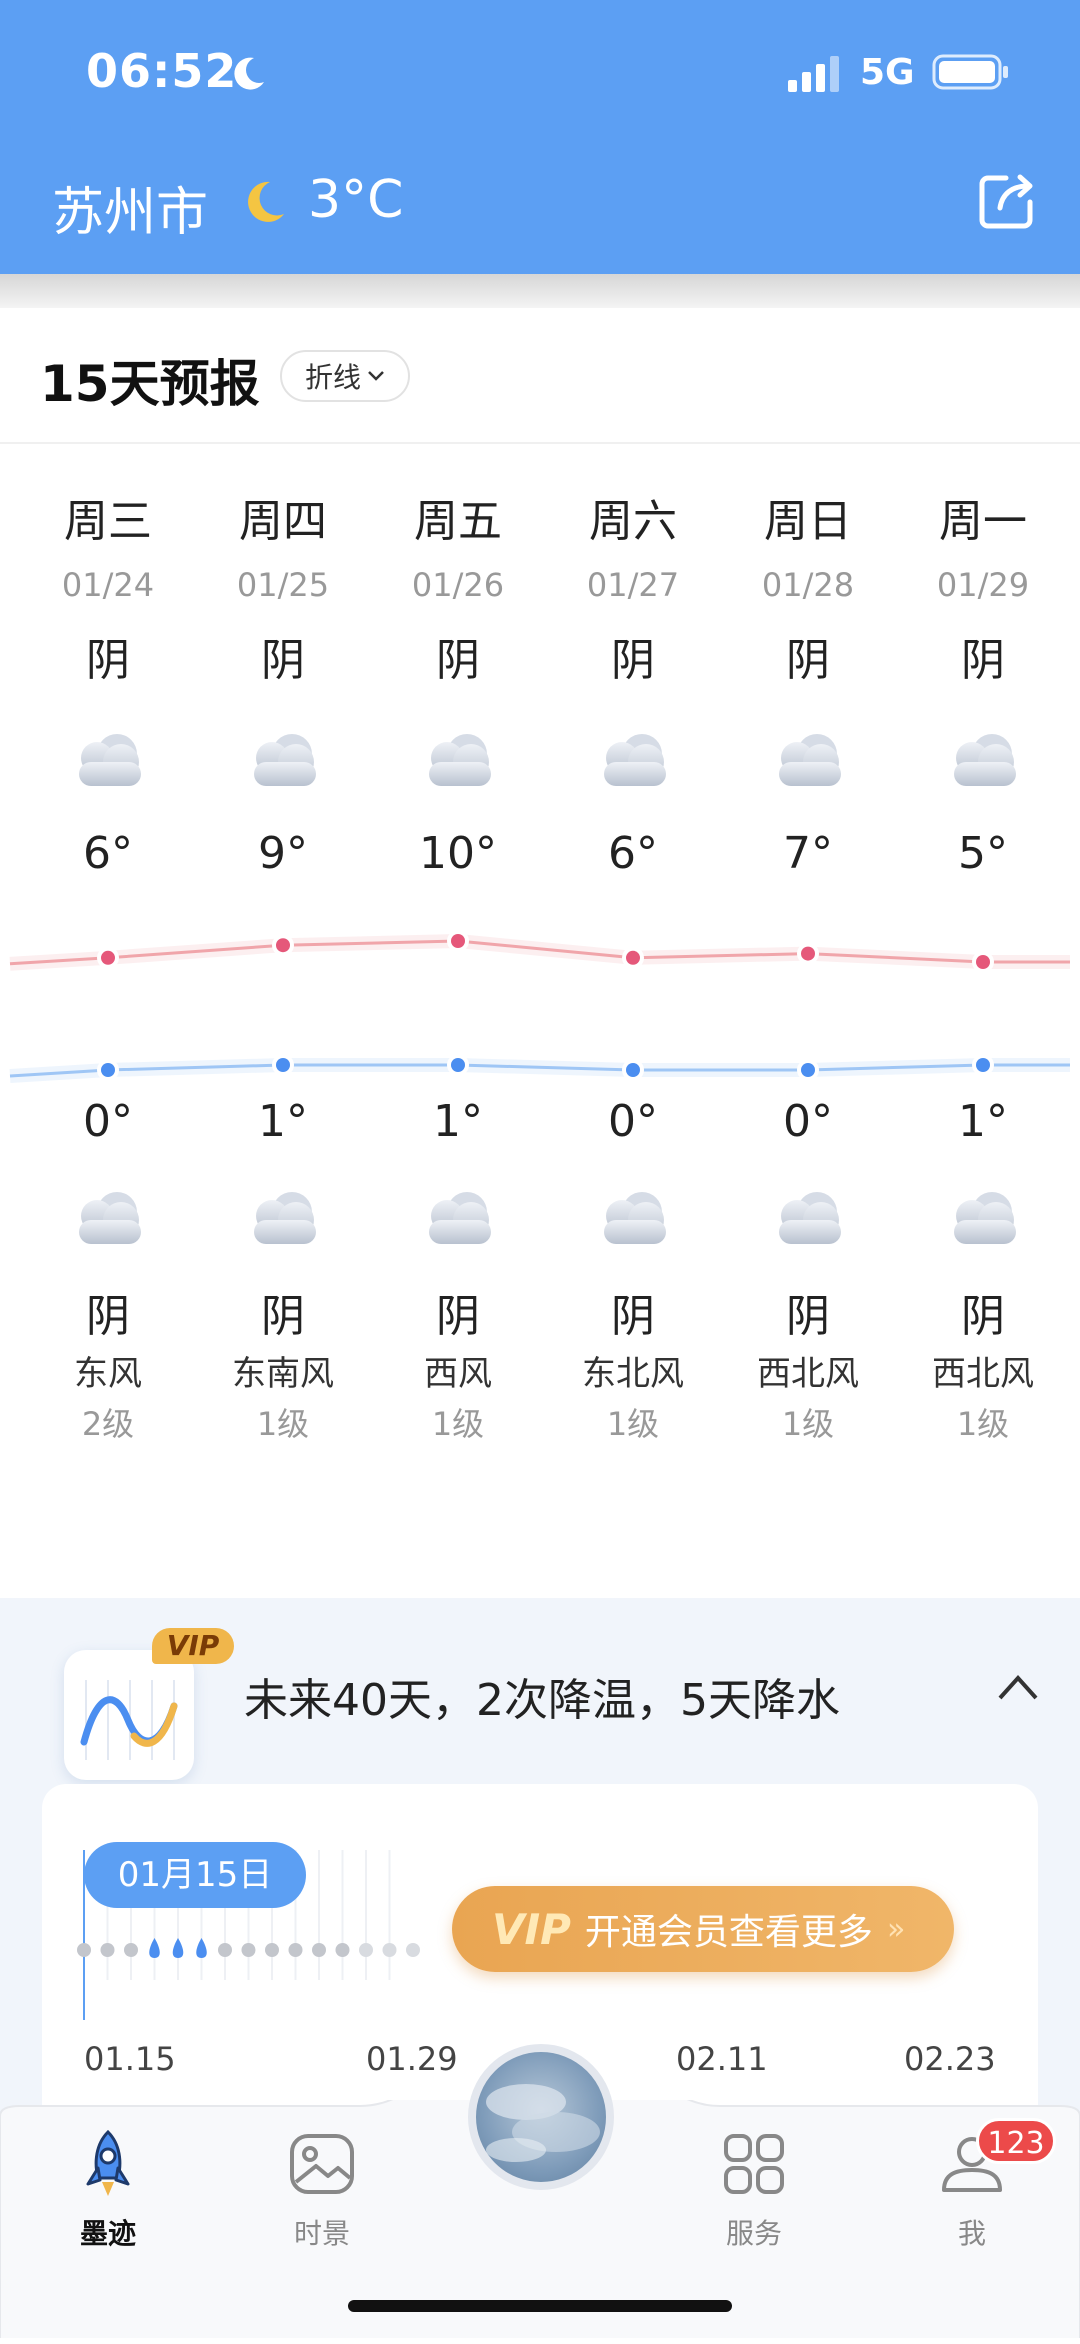  What do you see at coordinates (108, 853) in the screenshot?
I see `high-temp: 6°` at bounding box center [108, 853].